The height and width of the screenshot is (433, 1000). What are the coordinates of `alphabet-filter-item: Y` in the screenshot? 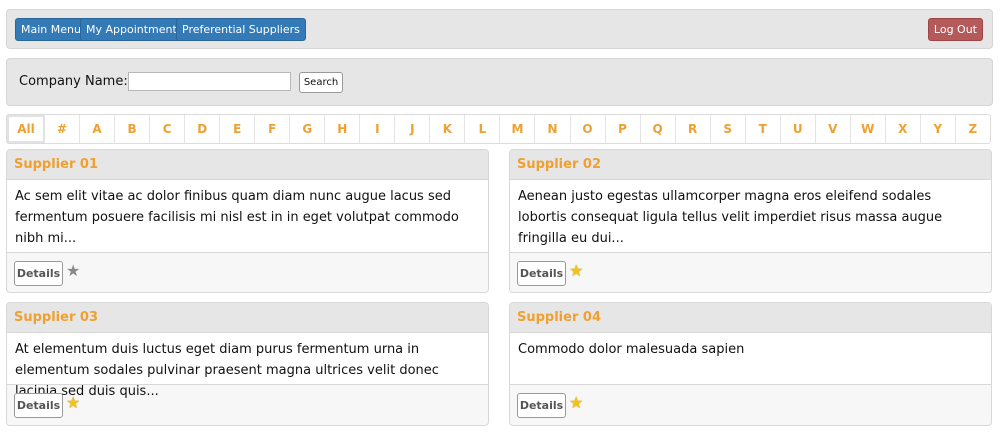 It's located at (938, 129).